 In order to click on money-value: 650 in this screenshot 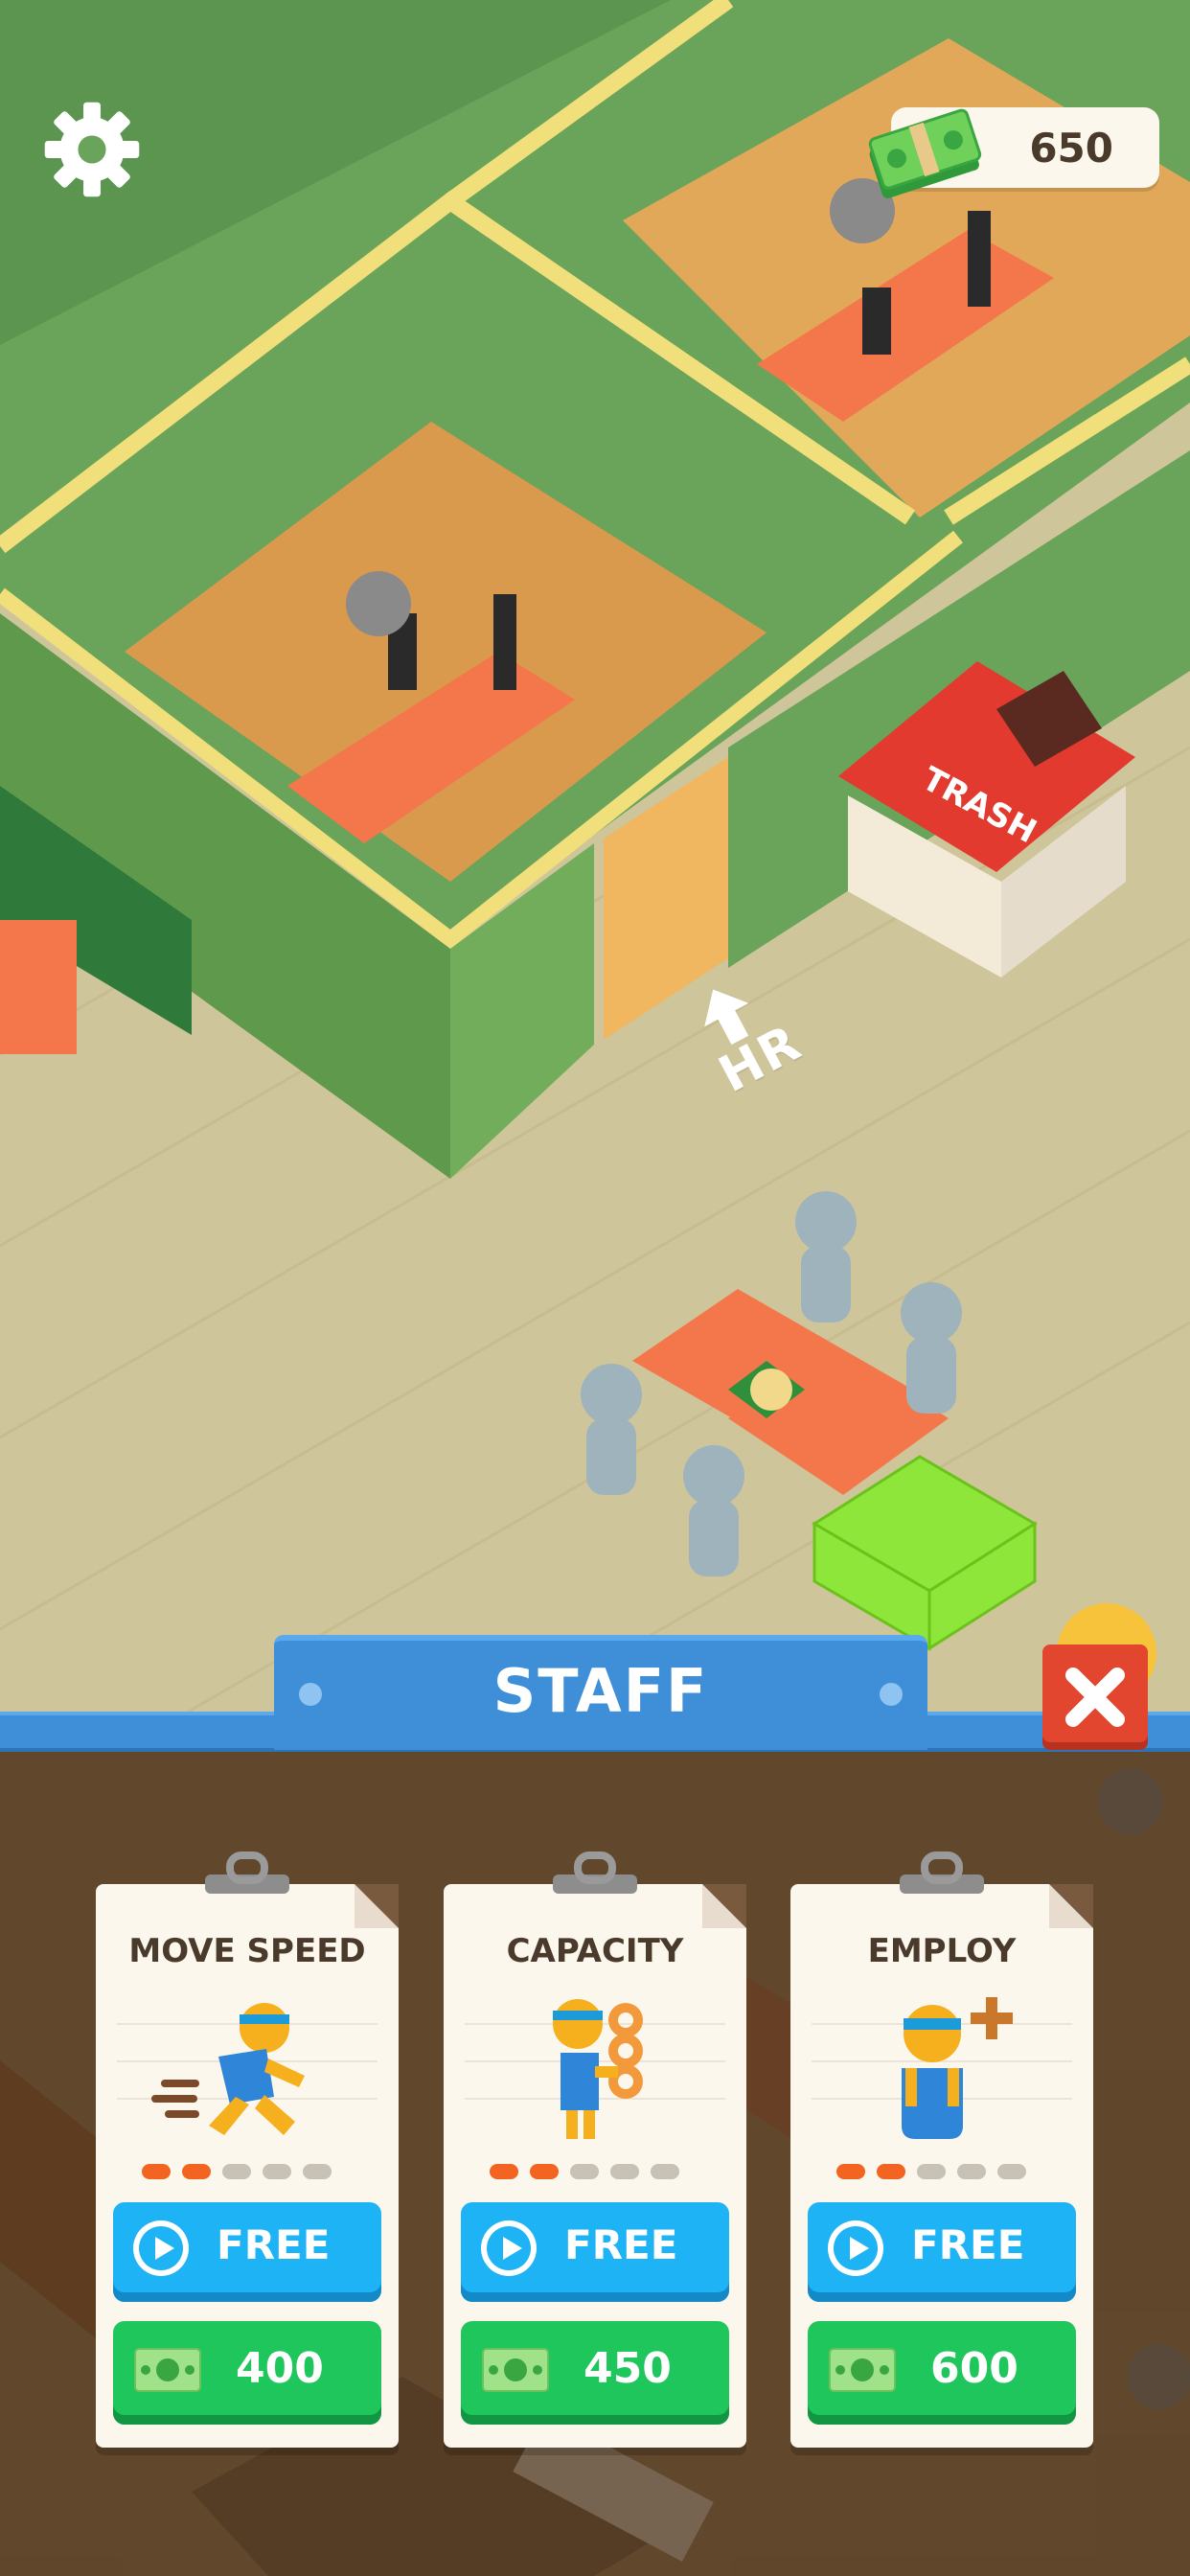, I will do `click(1071, 148)`.